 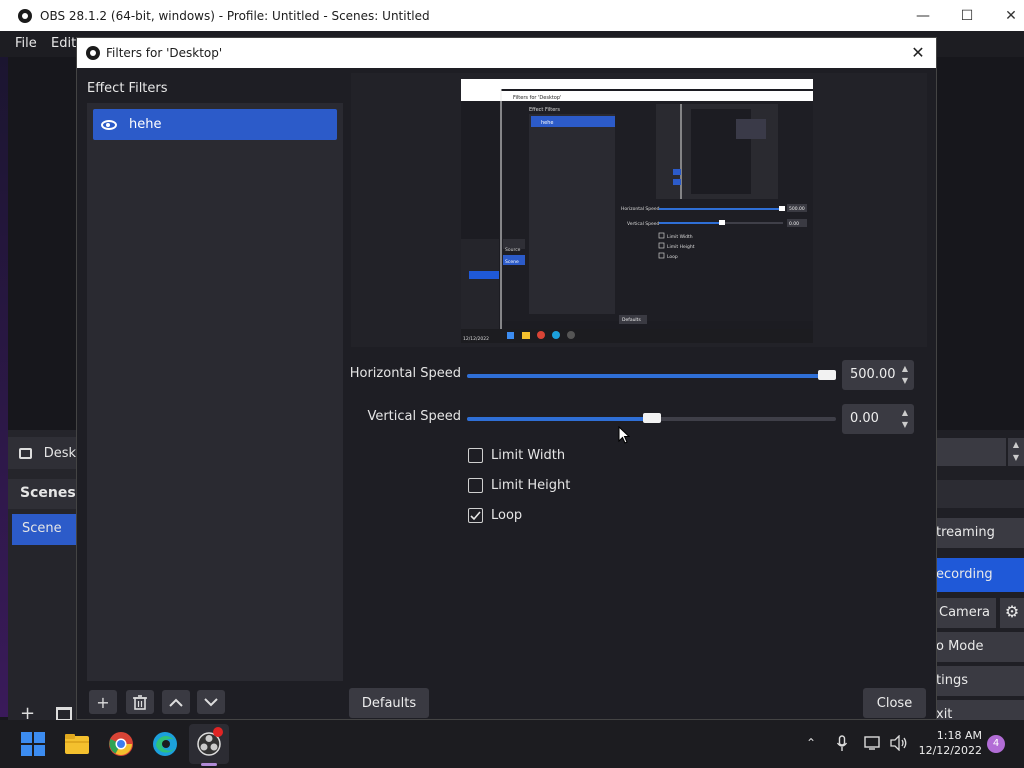 I want to click on horizontal-speed-slider, so click(x=651, y=375).